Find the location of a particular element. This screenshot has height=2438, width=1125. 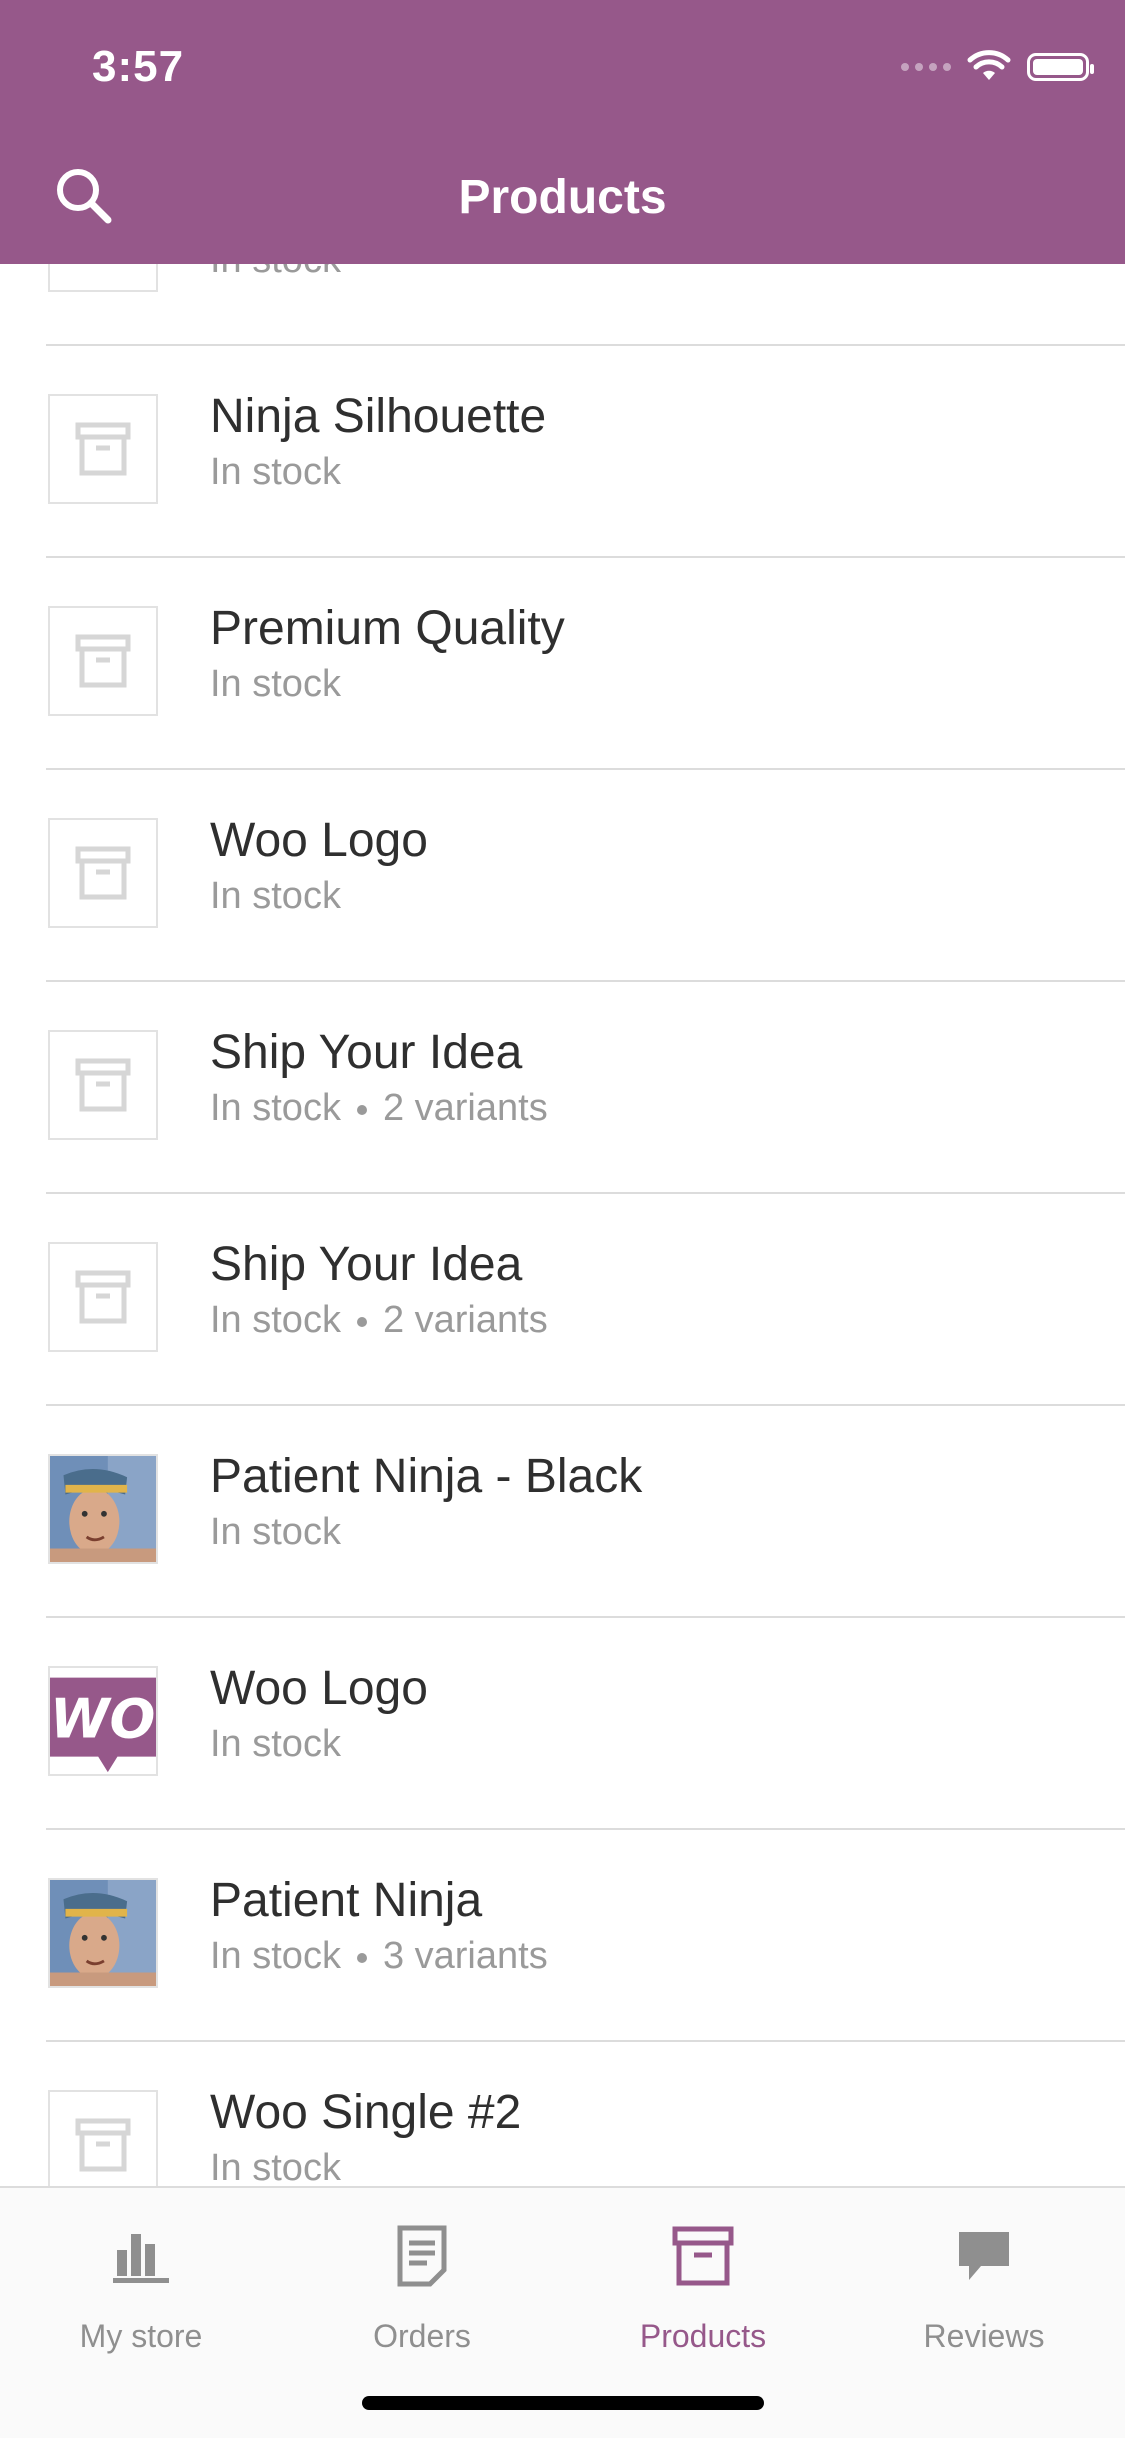

home-indicator is located at coordinates (563, 2403).